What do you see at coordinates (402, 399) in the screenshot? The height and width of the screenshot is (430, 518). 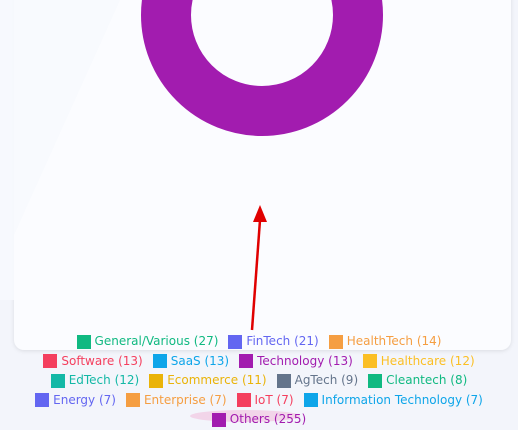 I see `legend-label: Information Technology (7)` at bounding box center [402, 399].